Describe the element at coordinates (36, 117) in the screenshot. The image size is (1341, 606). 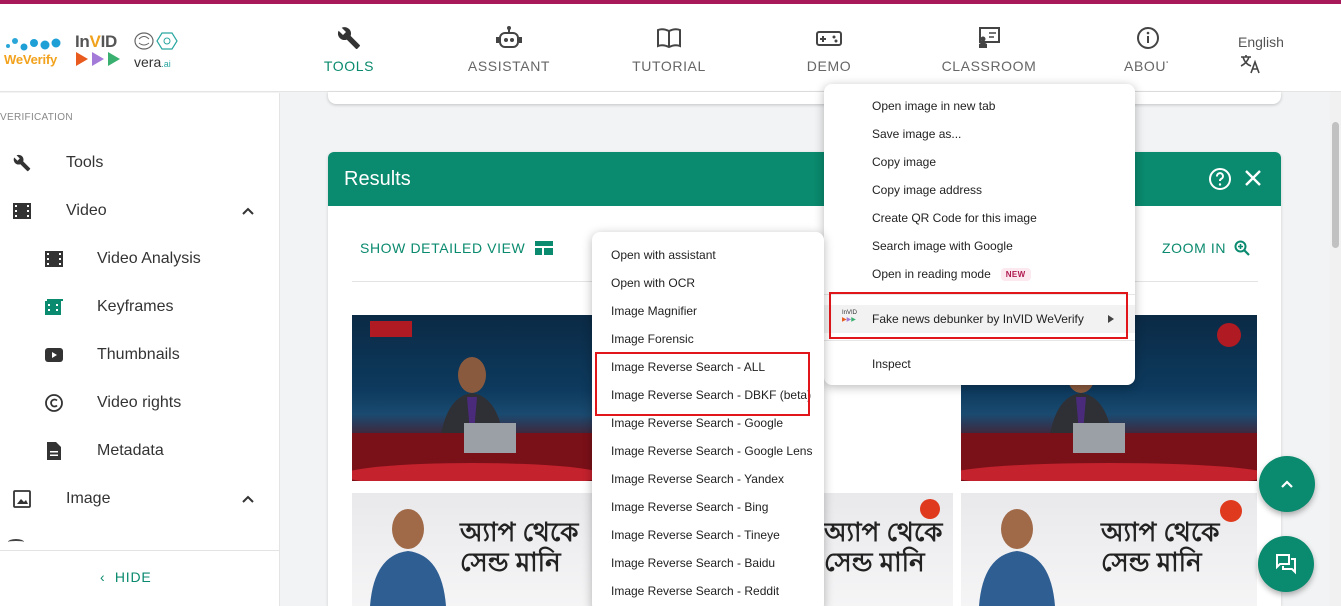
I see `sidebar-section-title: VERIFICATION` at that location.